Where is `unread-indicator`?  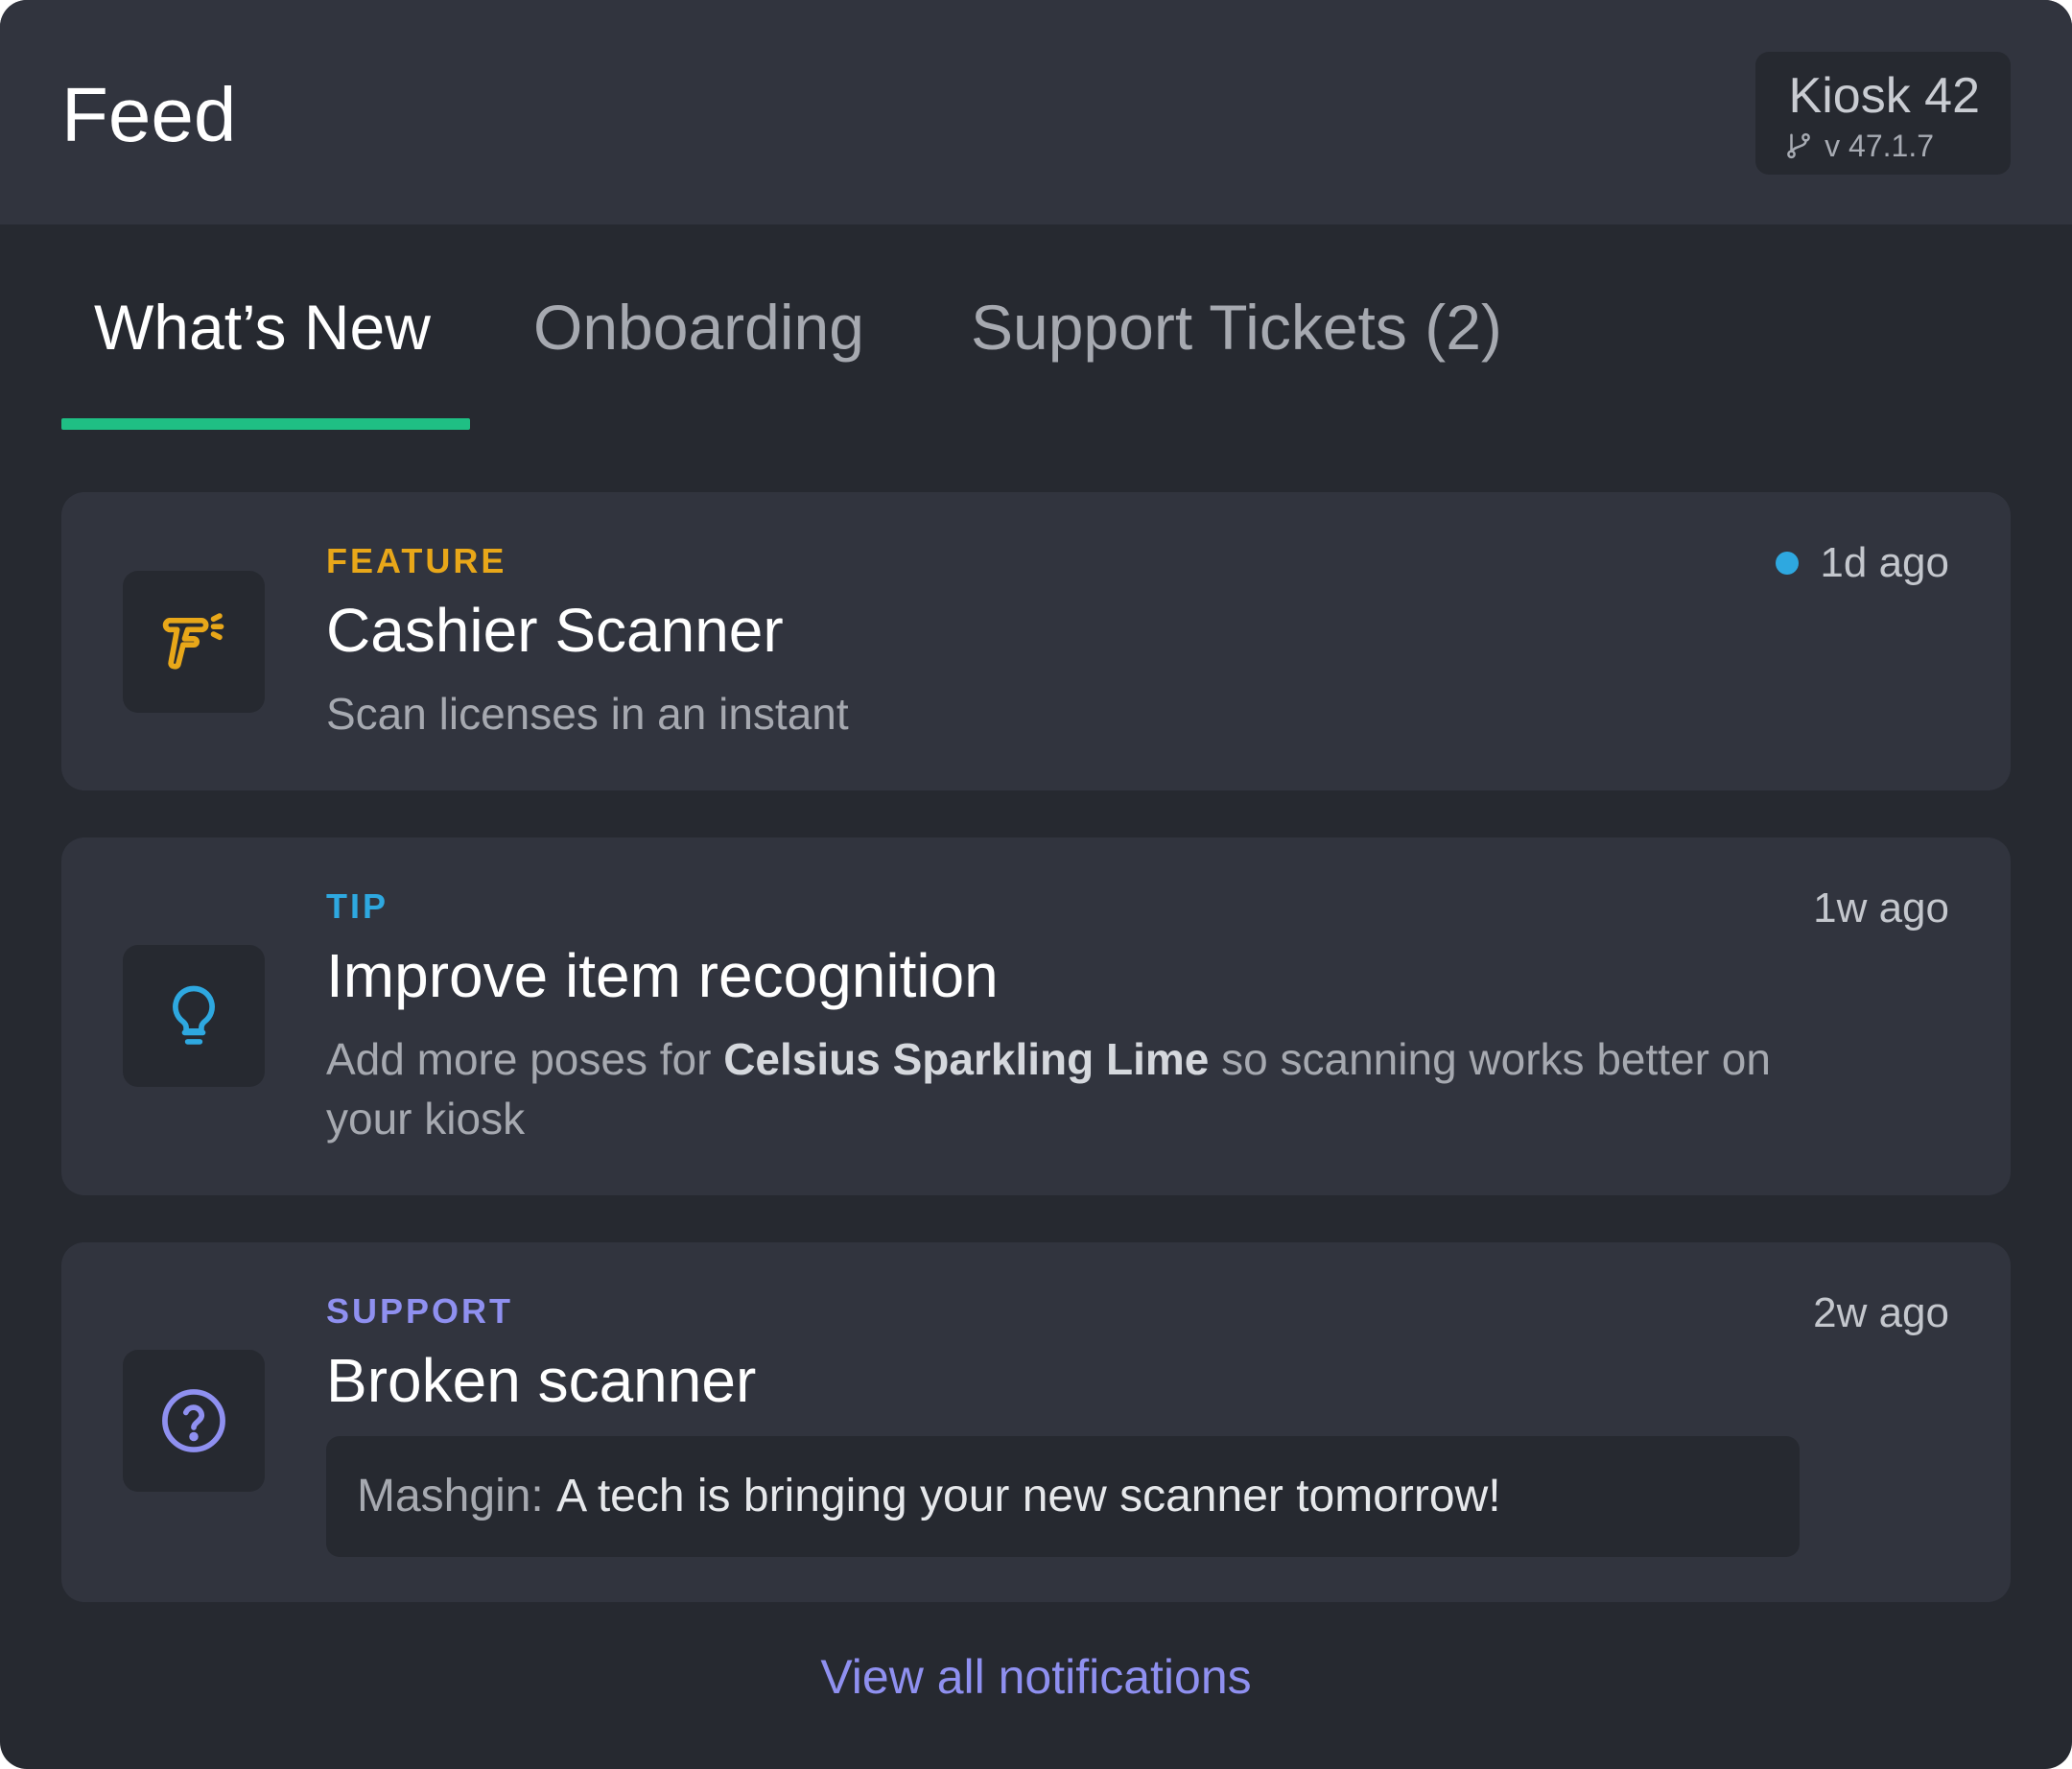
unread-indicator is located at coordinates (1788, 563).